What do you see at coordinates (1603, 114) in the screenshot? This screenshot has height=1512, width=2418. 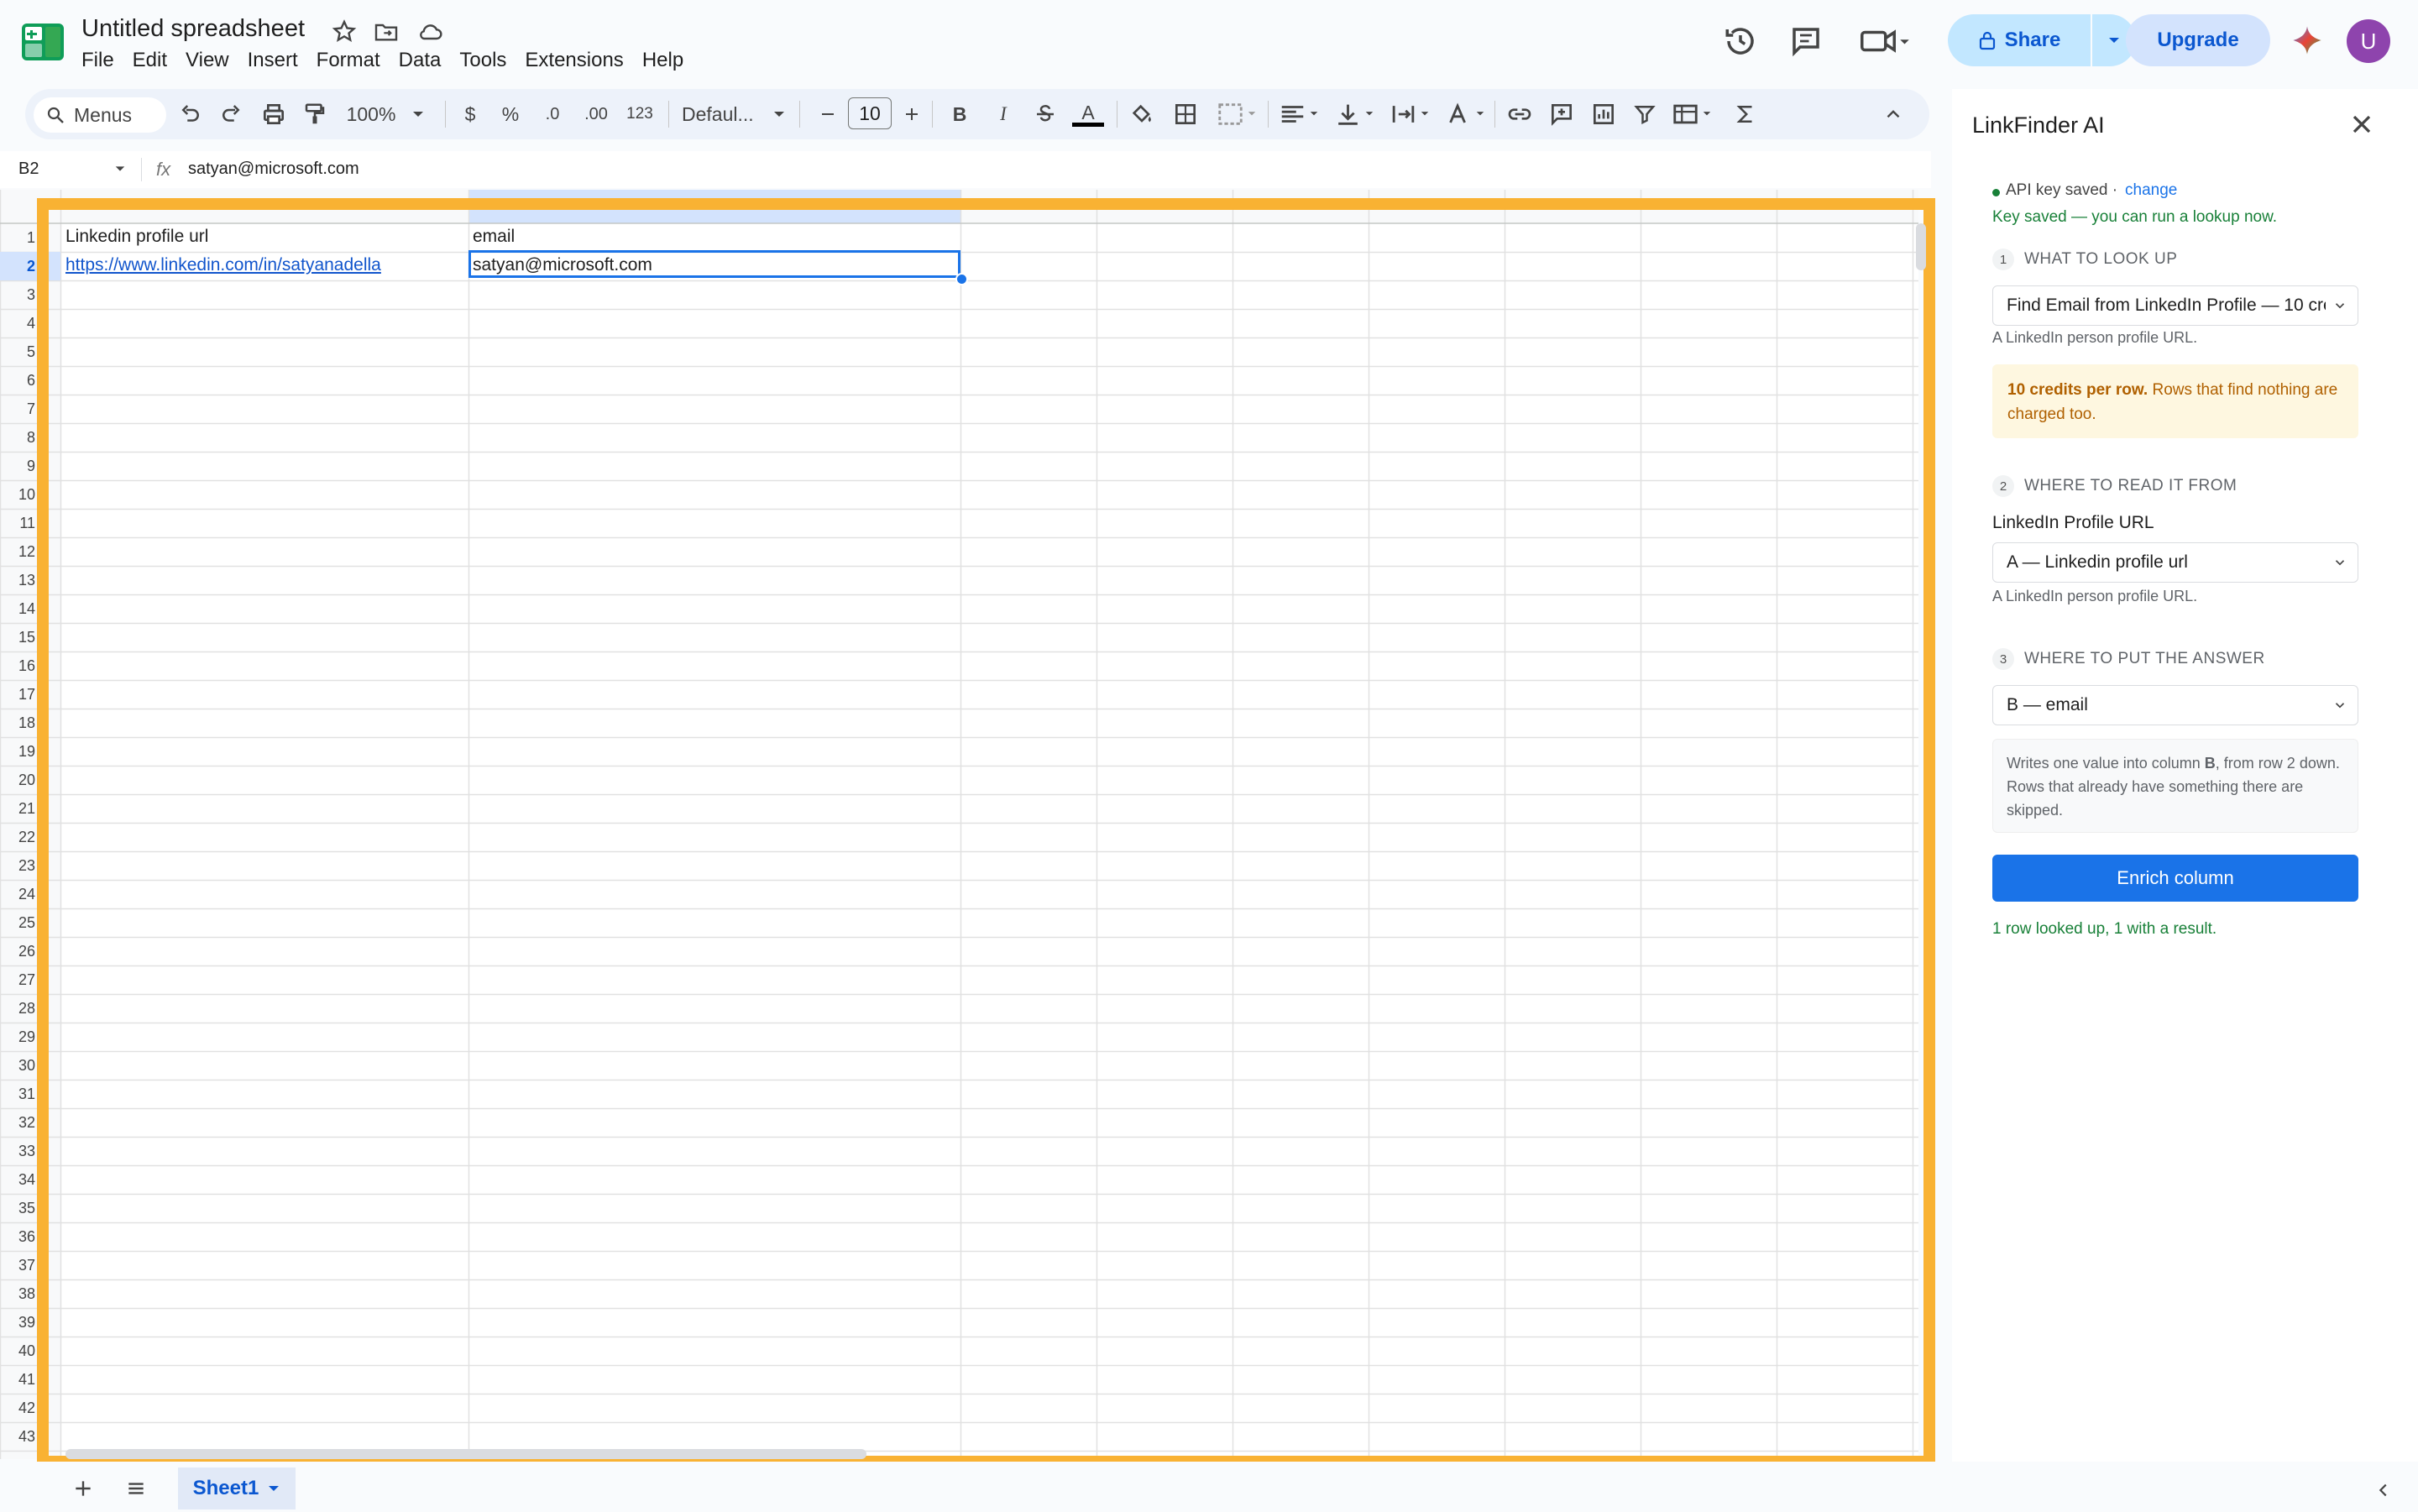 I see `insert-chart-icon` at bounding box center [1603, 114].